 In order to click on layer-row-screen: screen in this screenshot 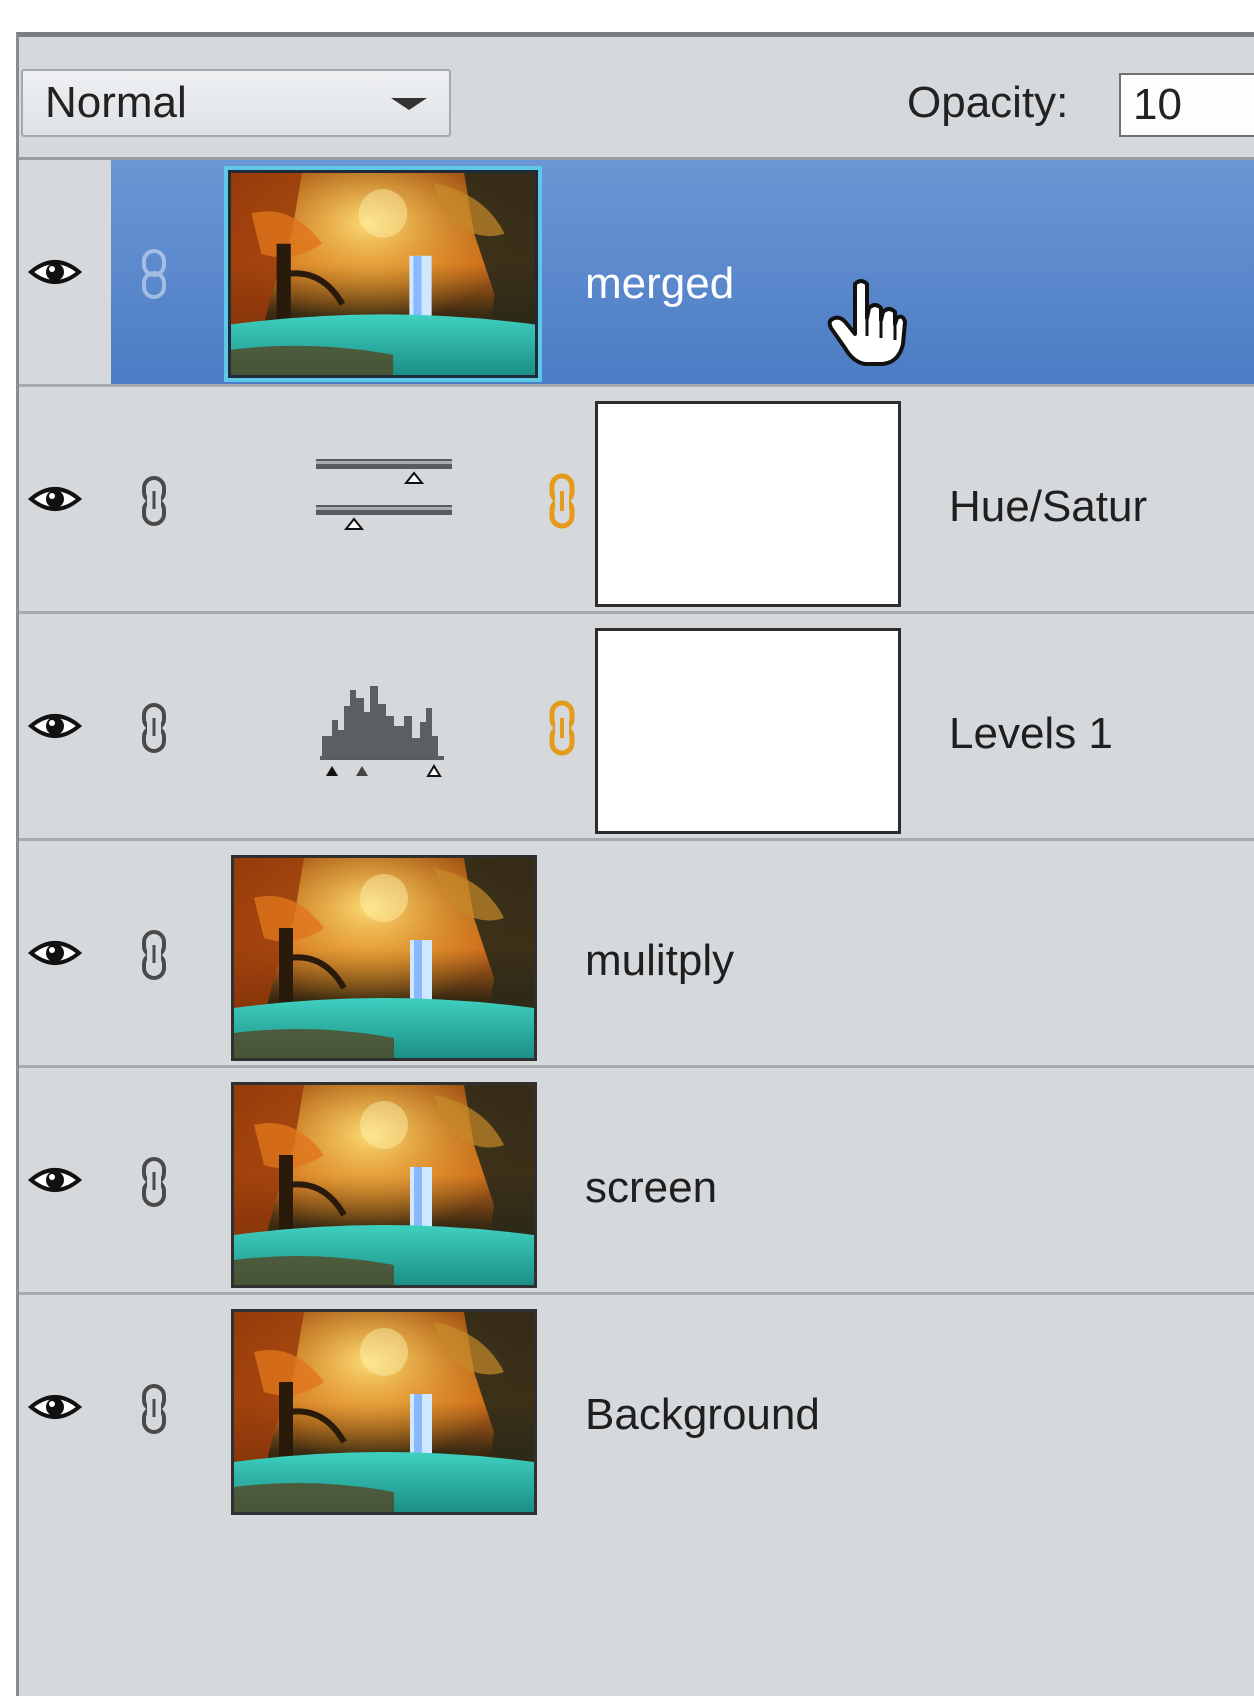, I will do `click(636, 1181)`.